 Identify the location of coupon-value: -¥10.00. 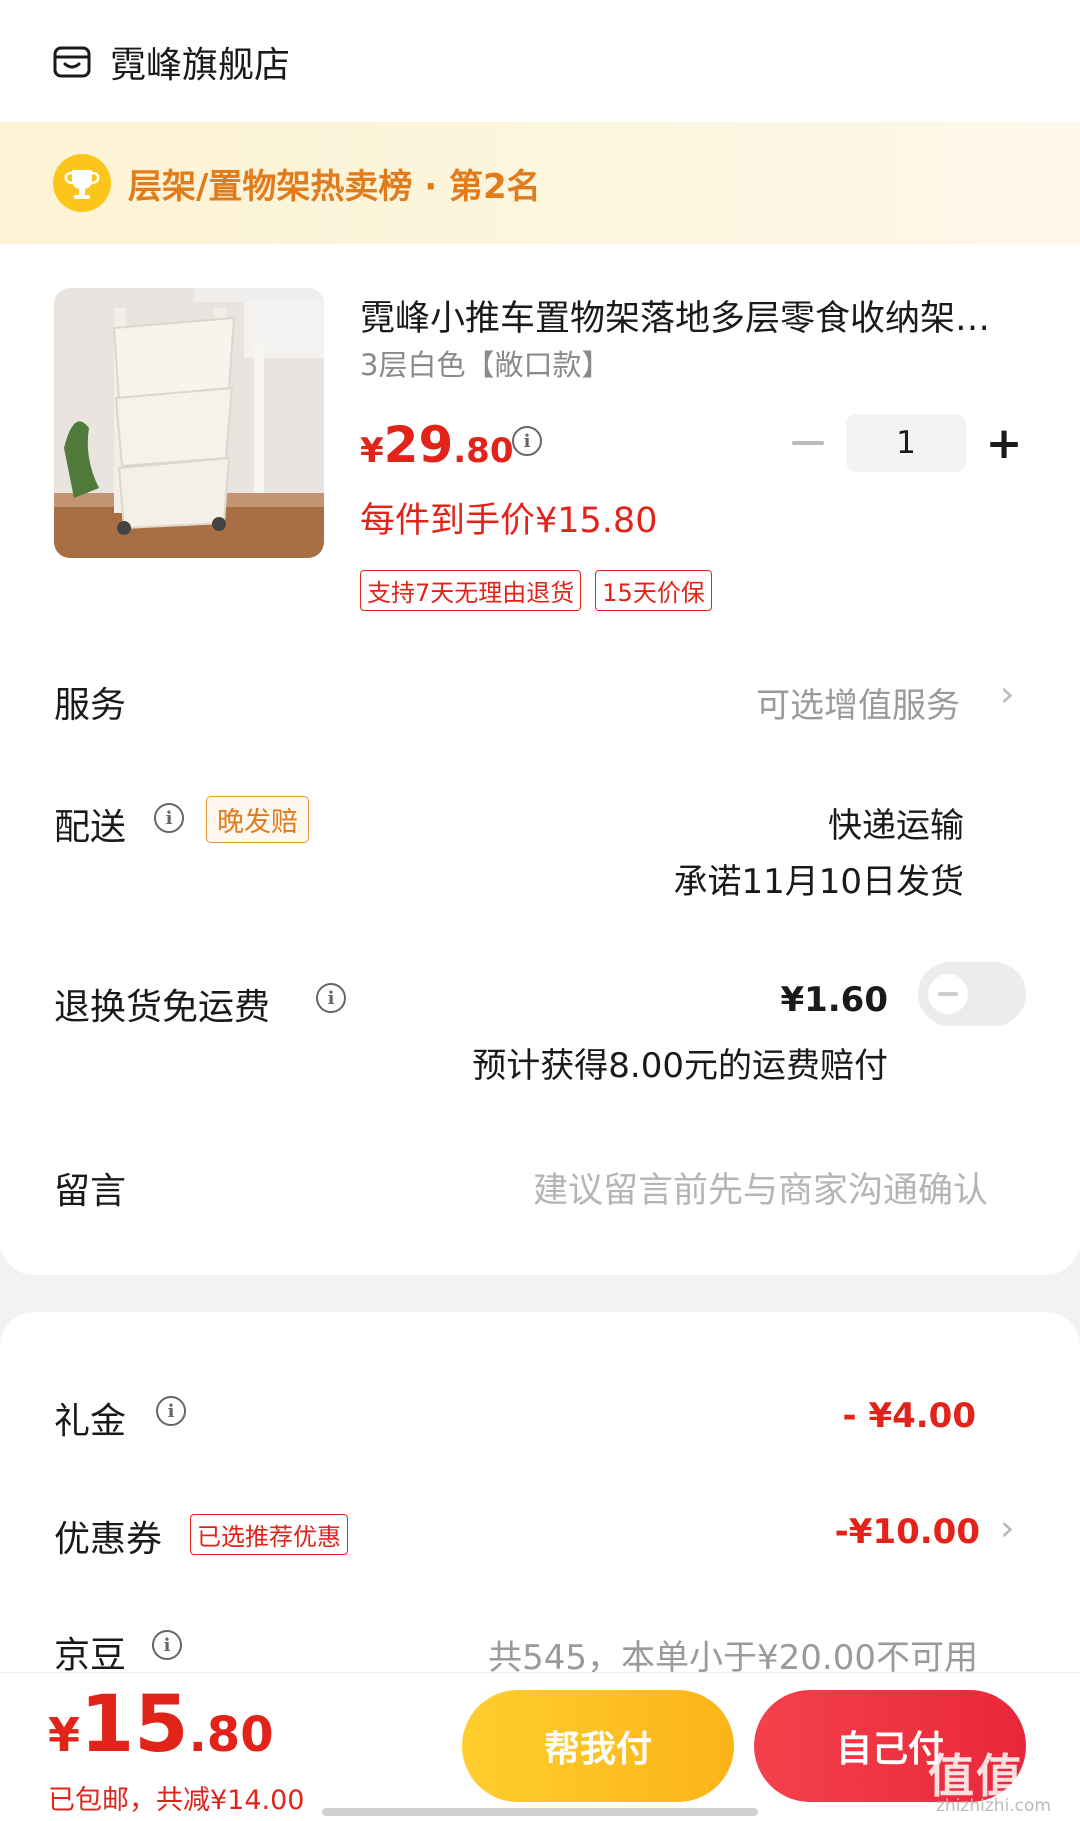
(907, 1532).